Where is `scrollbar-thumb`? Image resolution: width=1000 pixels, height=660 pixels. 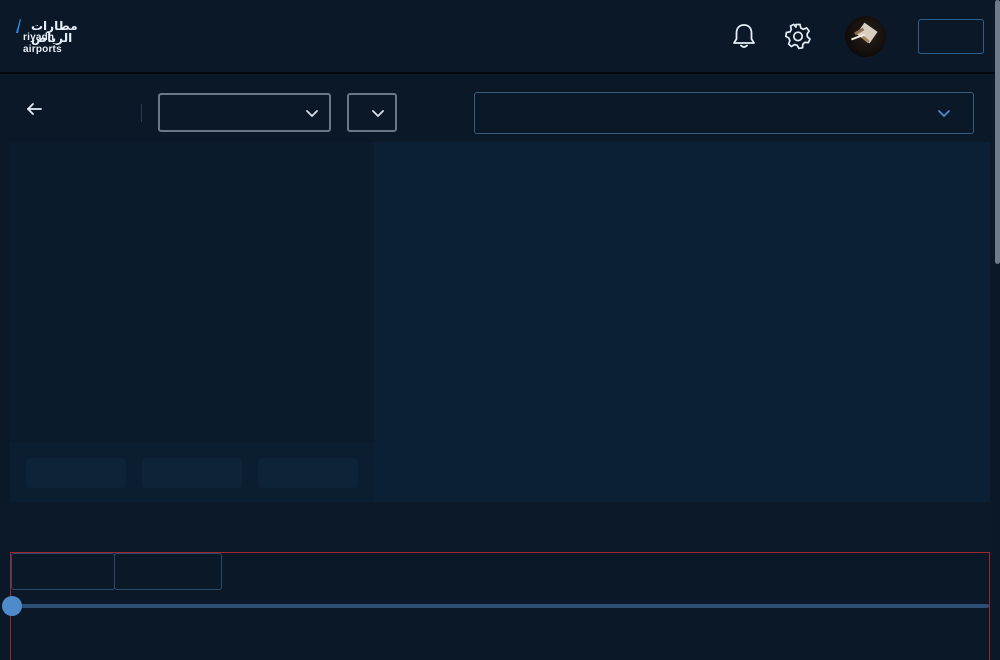 scrollbar-thumb is located at coordinates (997, 132).